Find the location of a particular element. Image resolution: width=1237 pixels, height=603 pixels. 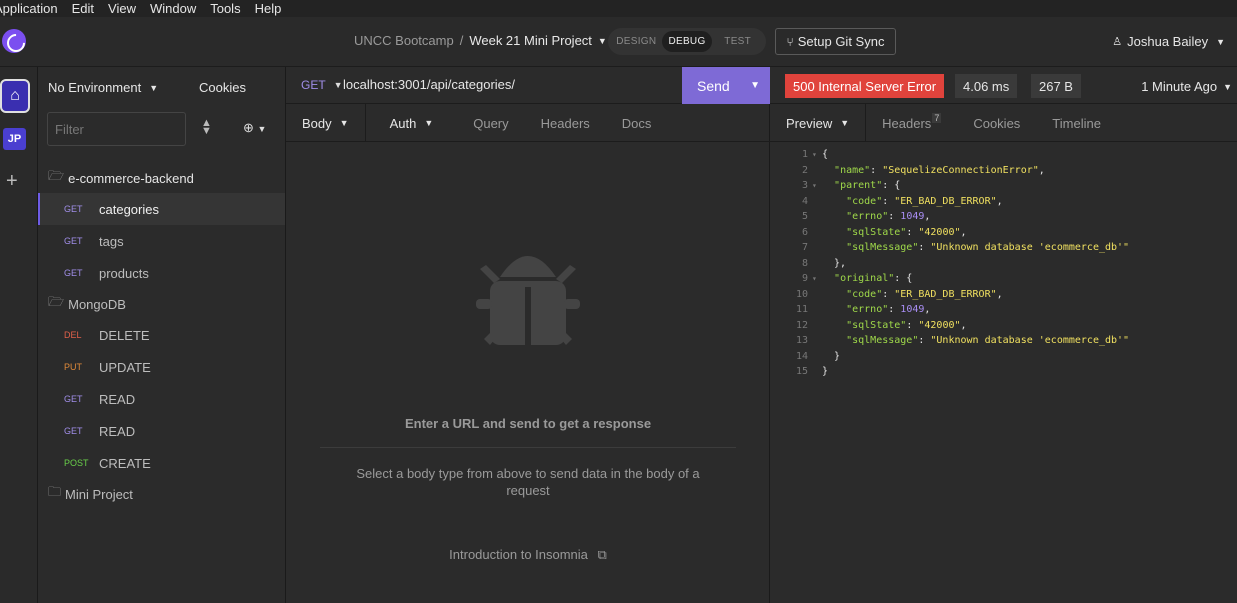

request-name: DELETE is located at coordinates (124, 335).